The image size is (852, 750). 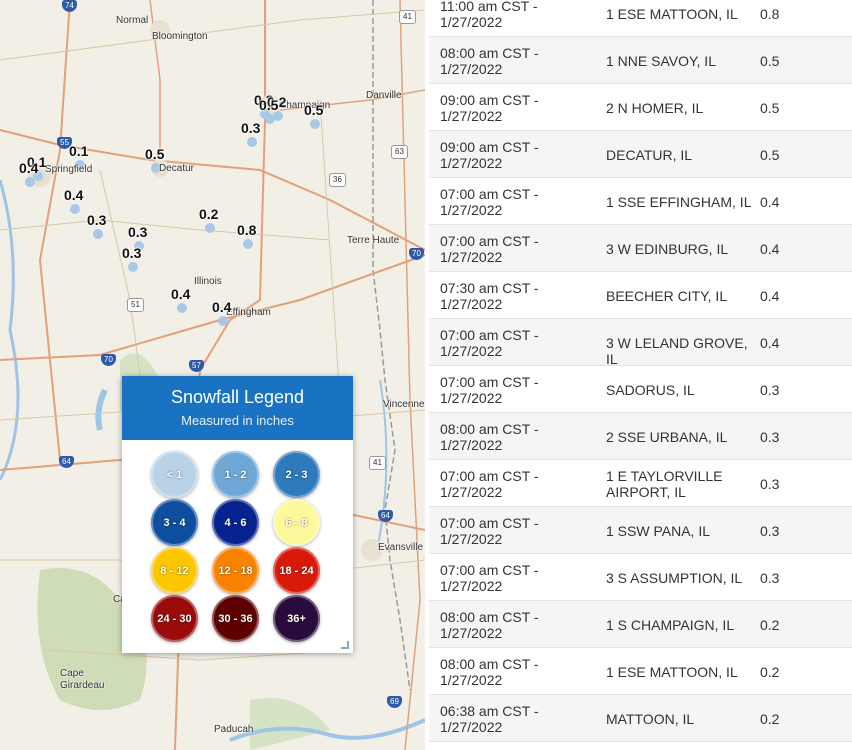 I want to click on legend-title: Snowfall Legend, so click(x=237, y=397).